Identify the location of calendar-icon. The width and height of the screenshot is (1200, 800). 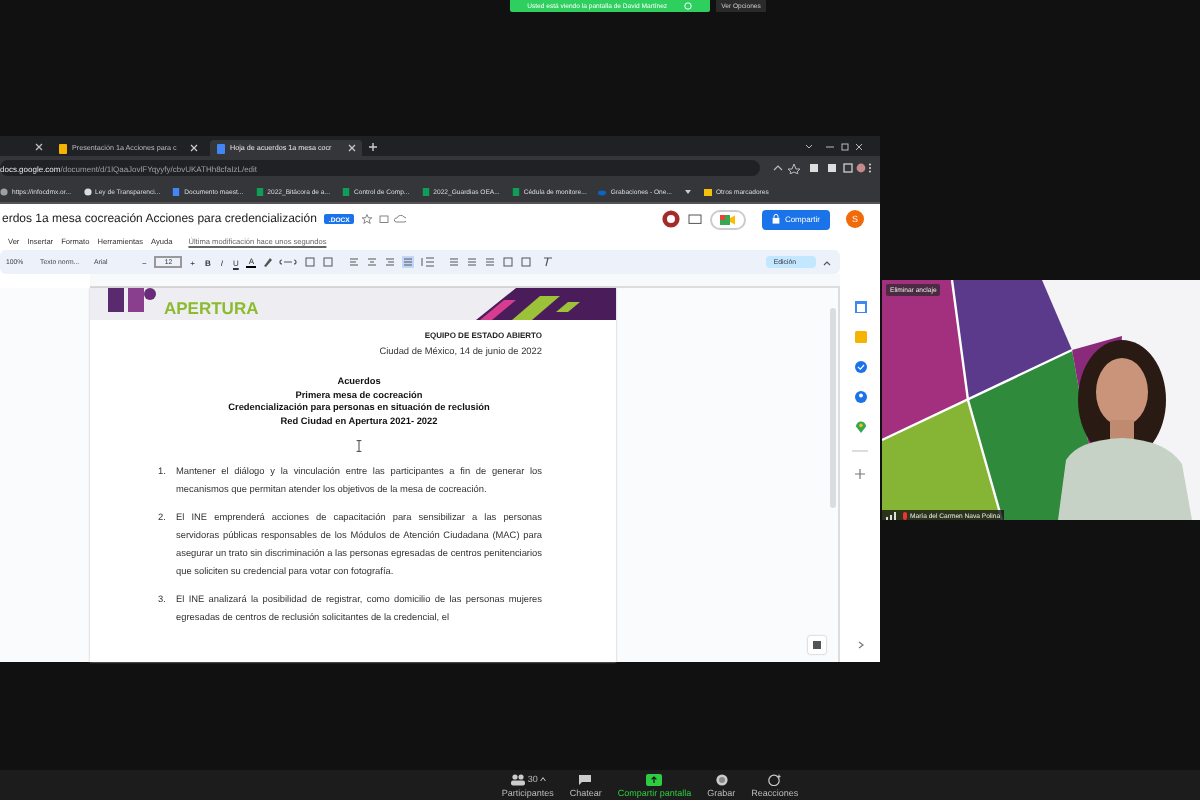
(860, 307).